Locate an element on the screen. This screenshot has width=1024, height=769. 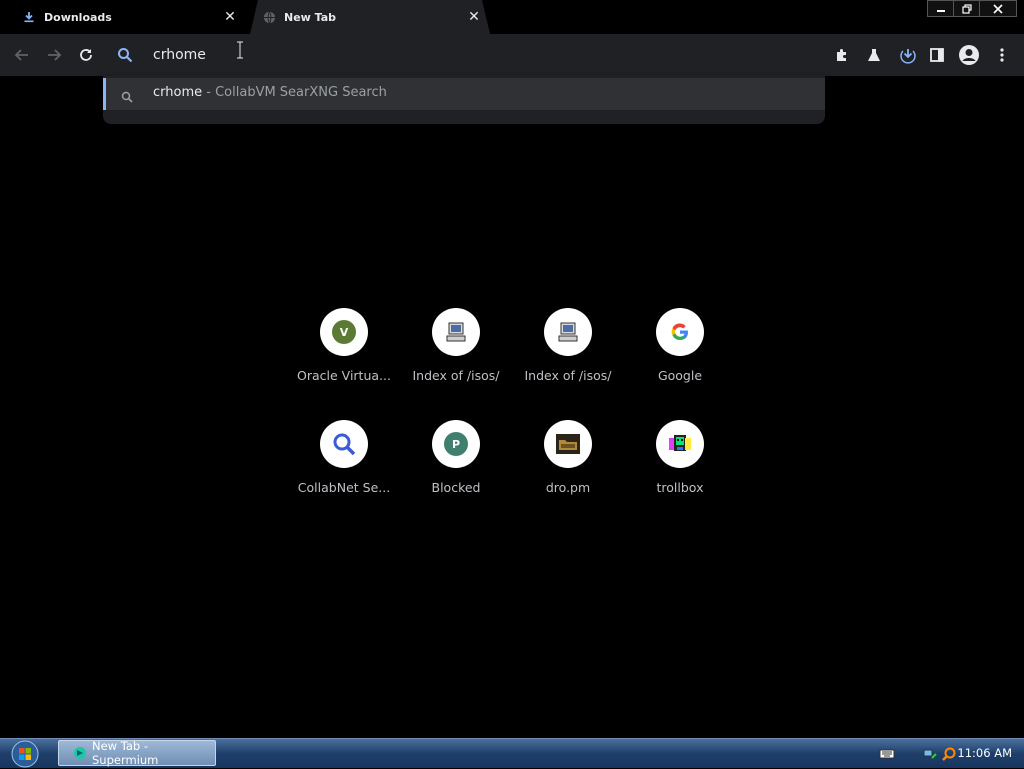
suggestion-description: CollabVM SearXNG Search is located at coordinates (301, 92).